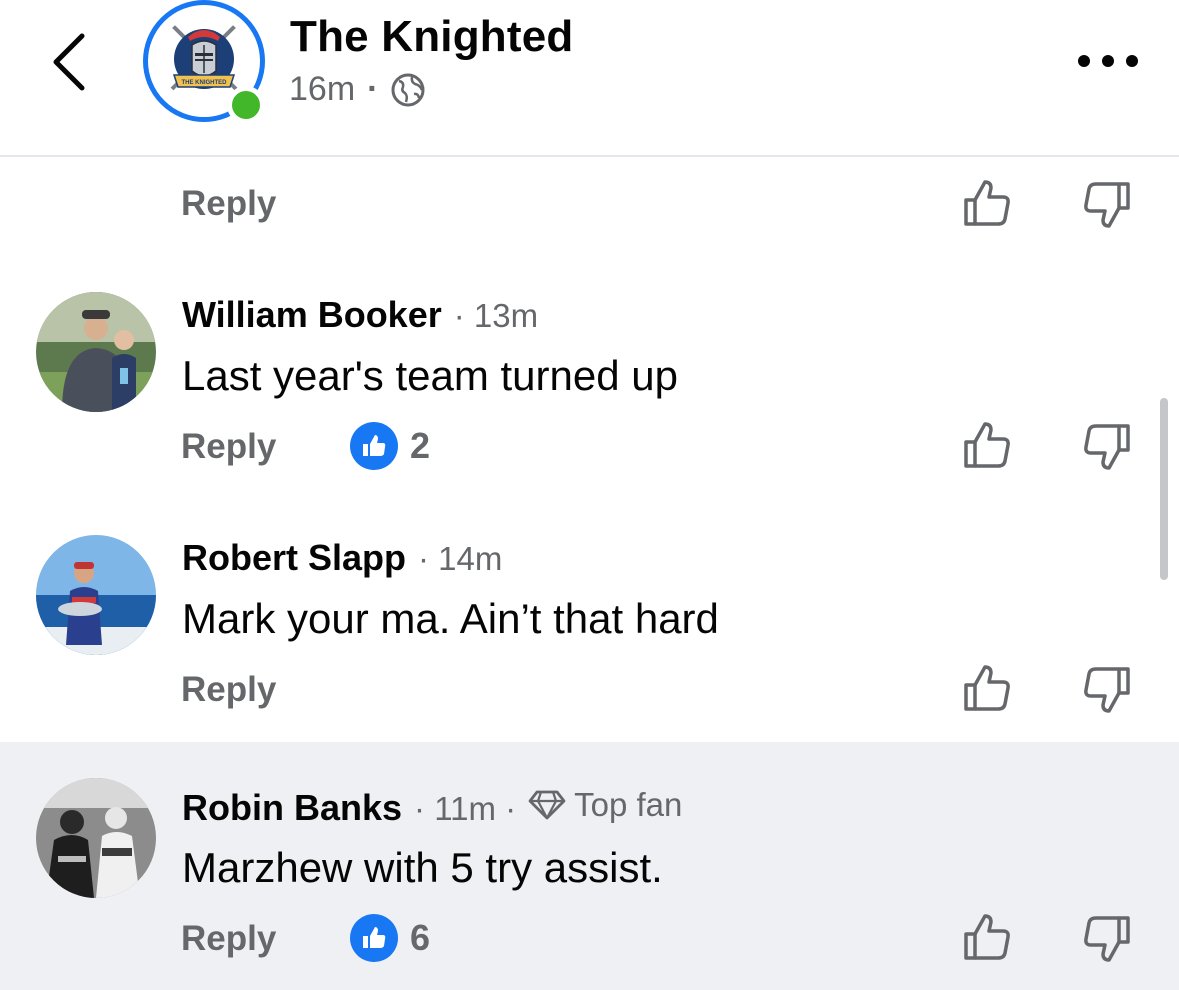  What do you see at coordinates (312, 315) in the screenshot?
I see `commenter-name: William Booker` at bounding box center [312, 315].